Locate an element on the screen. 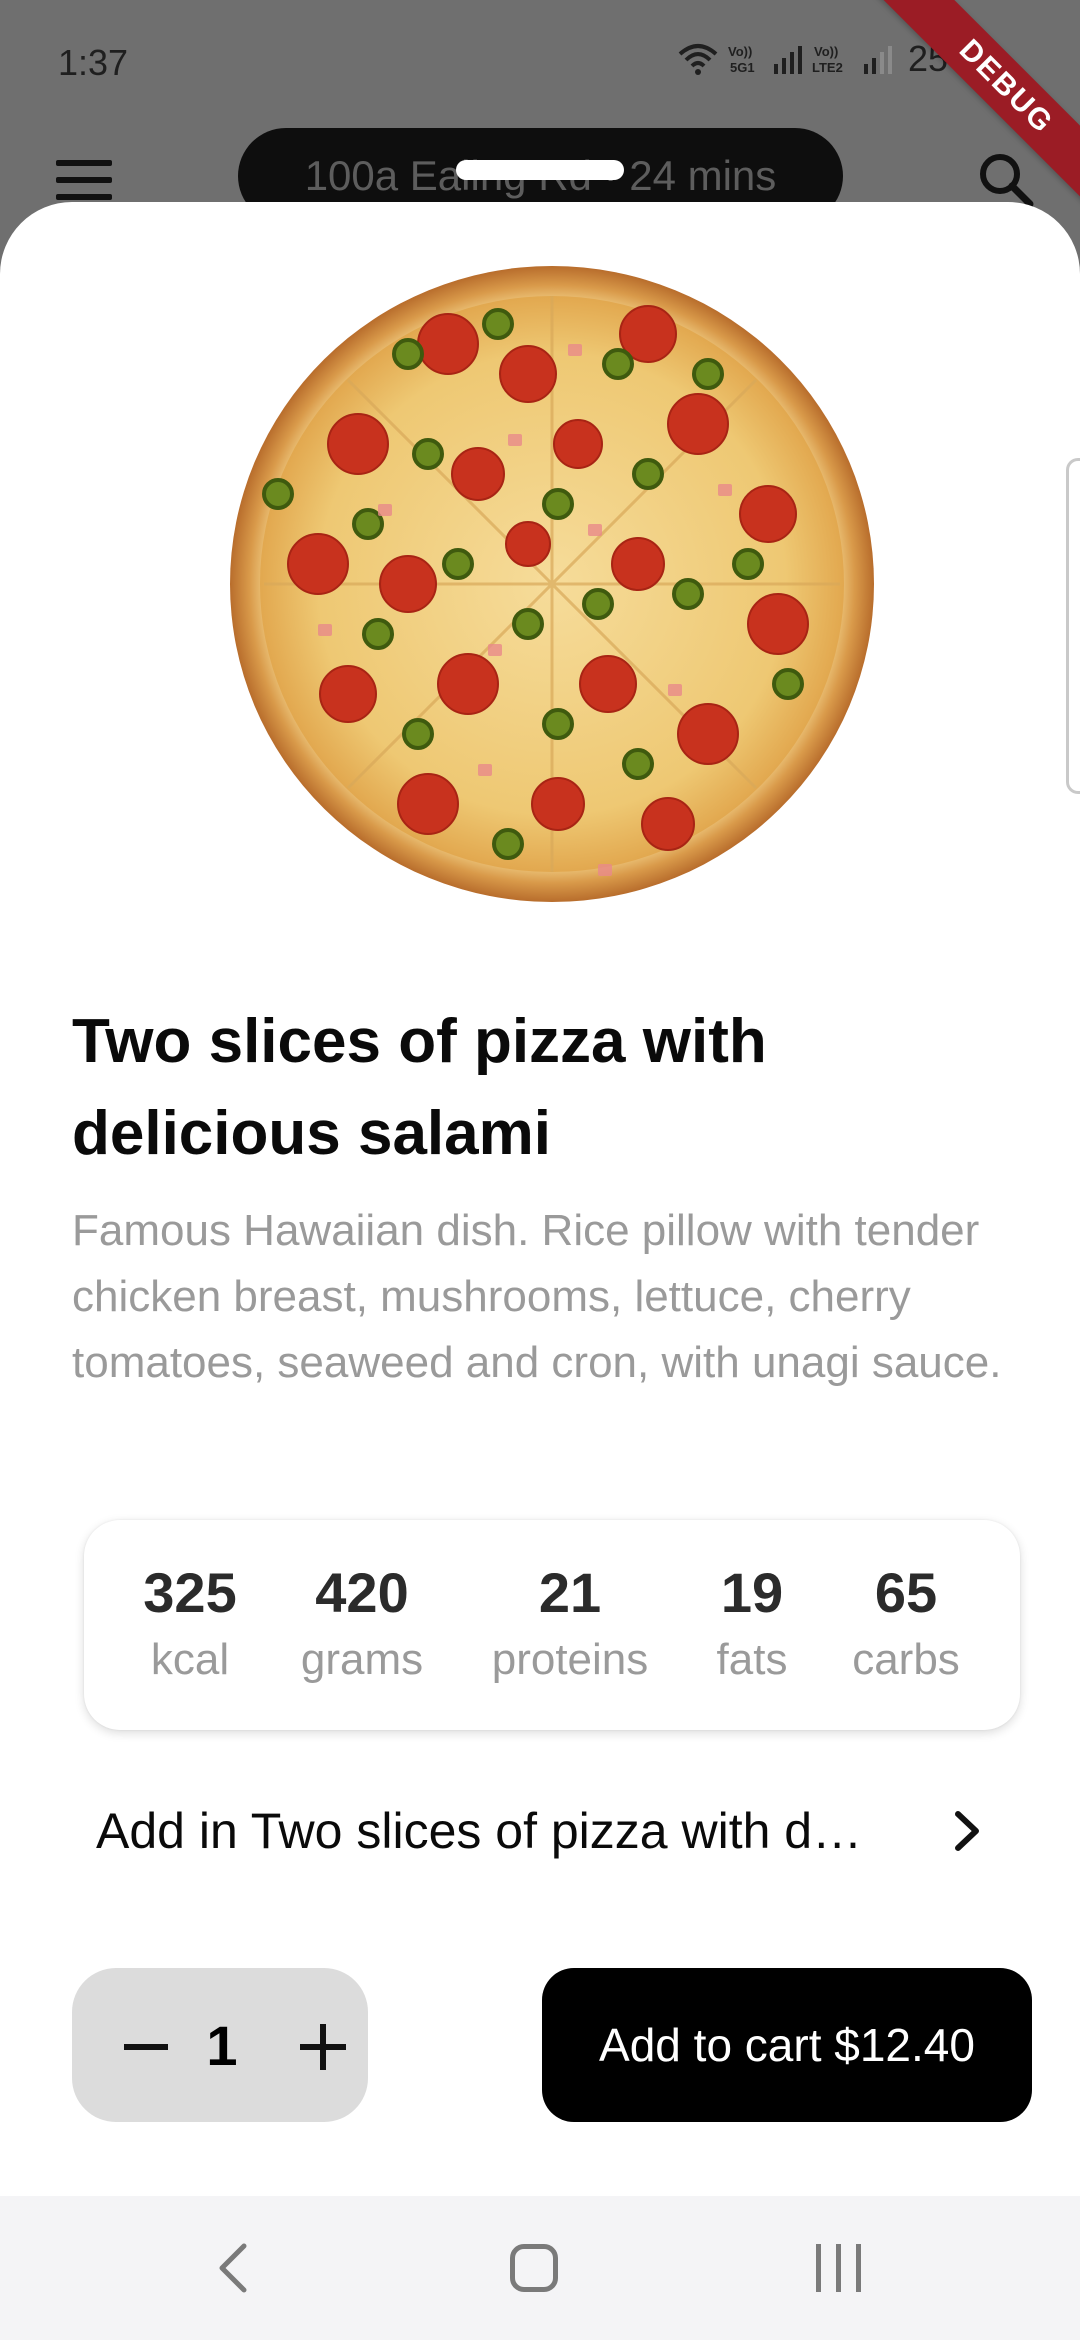  system-nav-bar is located at coordinates (540, 2268).